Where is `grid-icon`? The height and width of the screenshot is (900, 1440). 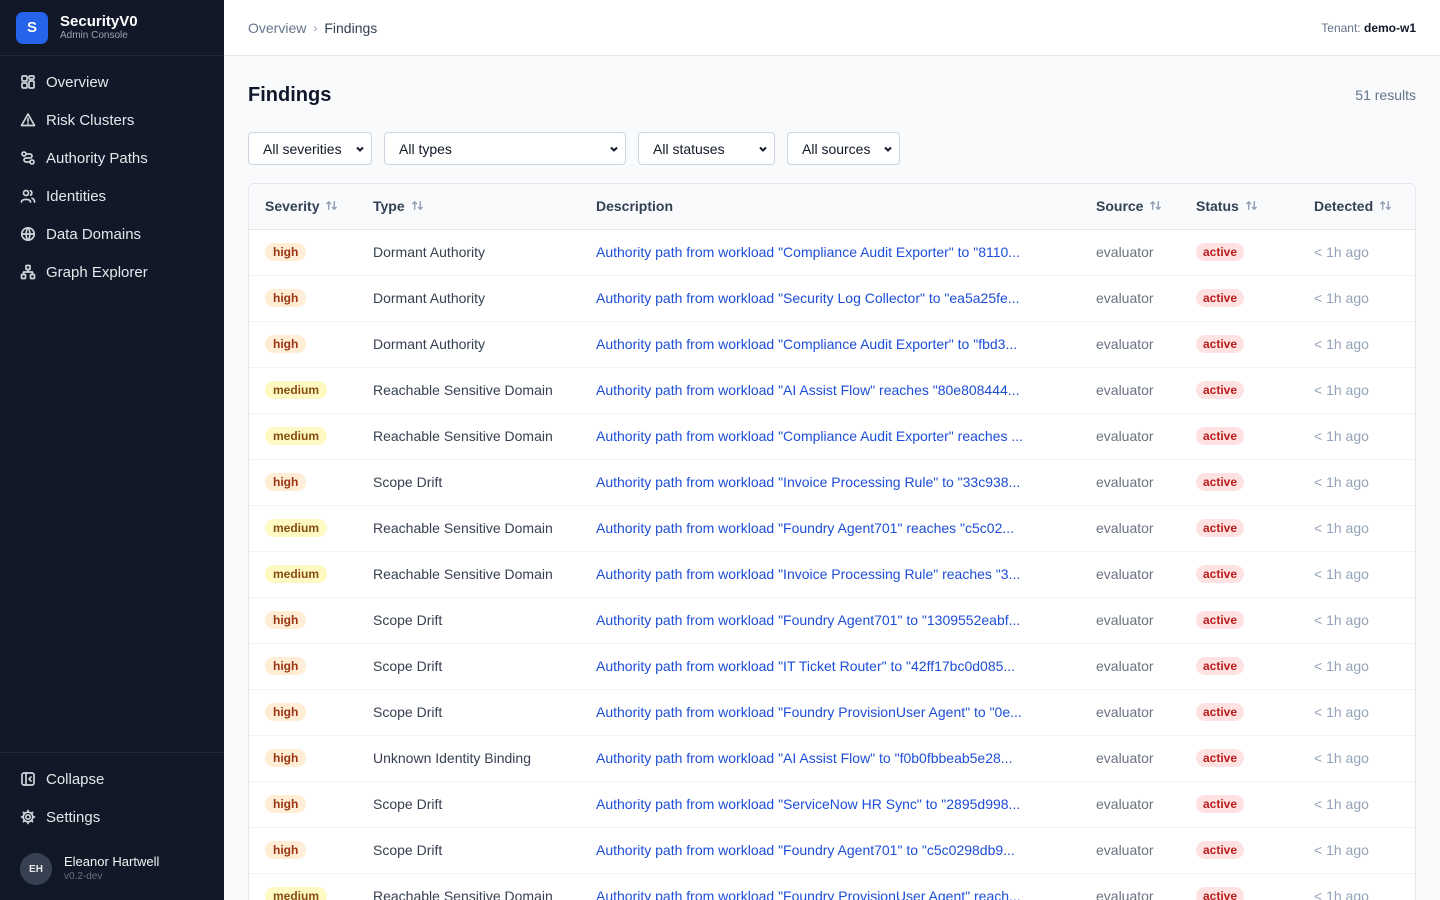
grid-icon is located at coordinates (28, 82).